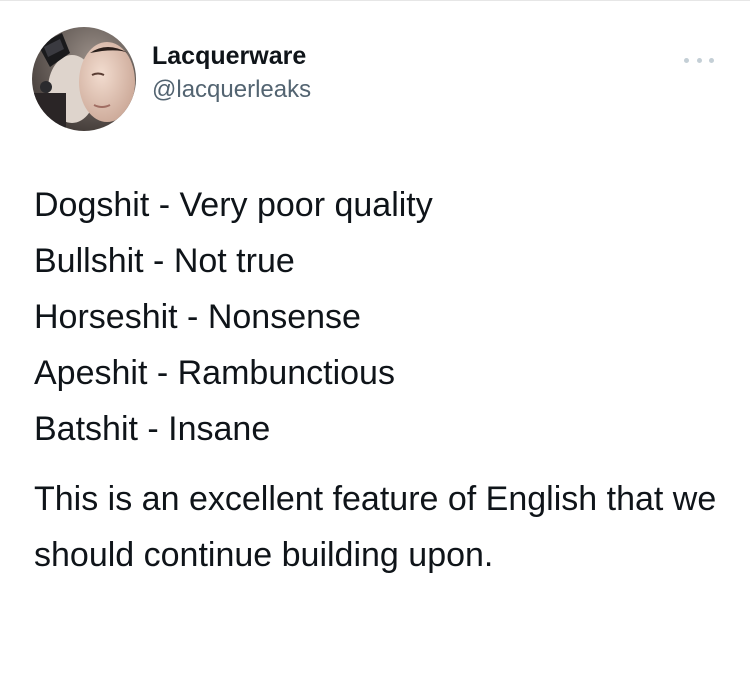 This screenshot has height=675, width=750. I want to click on definition-line: Dogshit - Very poor quality, so click(233, 205).